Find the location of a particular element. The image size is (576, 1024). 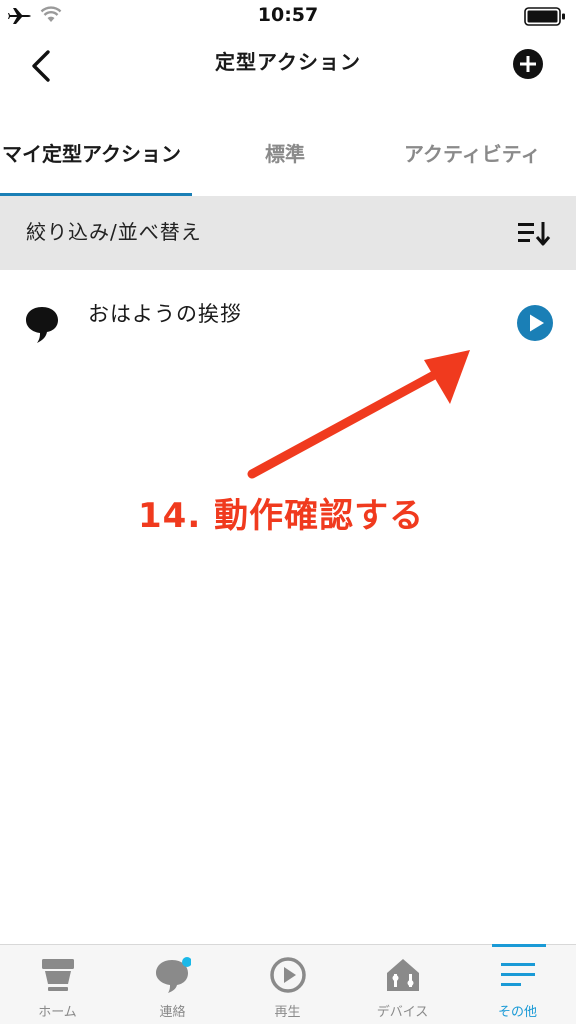

header: 定型アクション is located at coordinates (288, 66).